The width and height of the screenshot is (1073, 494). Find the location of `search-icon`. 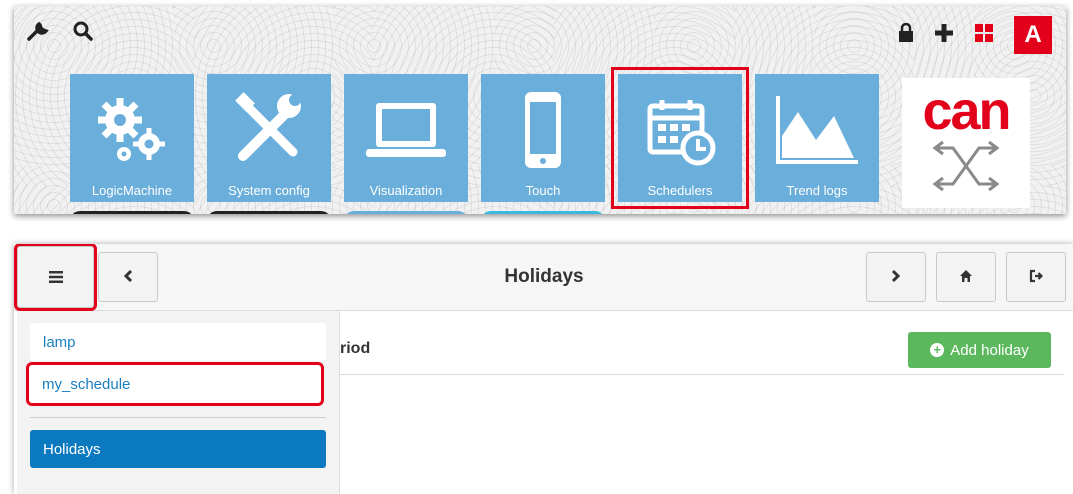

search-icon is located at coordinates (83, 33).